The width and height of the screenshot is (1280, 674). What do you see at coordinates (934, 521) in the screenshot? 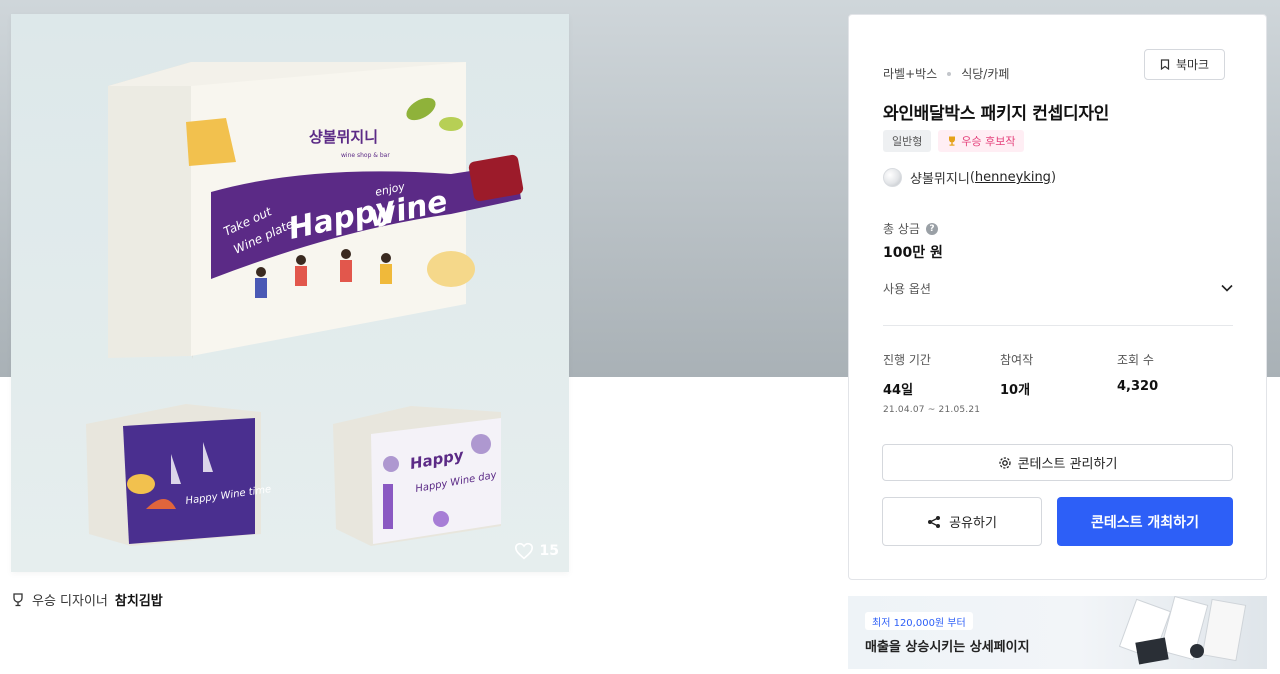
I see `share-icon` at bounding box center [934, 521].